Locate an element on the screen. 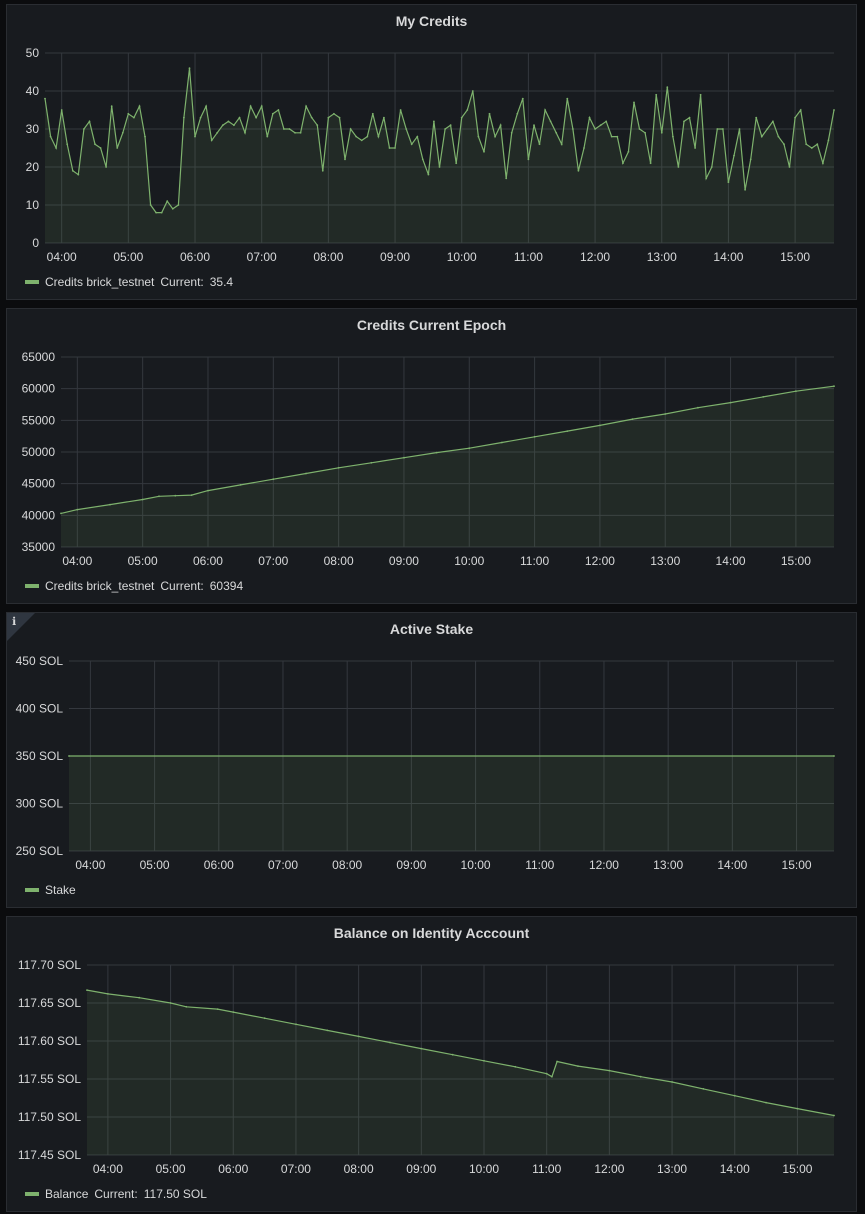 The height and width of the screenshot is (1214, 865). x-tick-label: 12:00 is located at coordinates (595, 257).